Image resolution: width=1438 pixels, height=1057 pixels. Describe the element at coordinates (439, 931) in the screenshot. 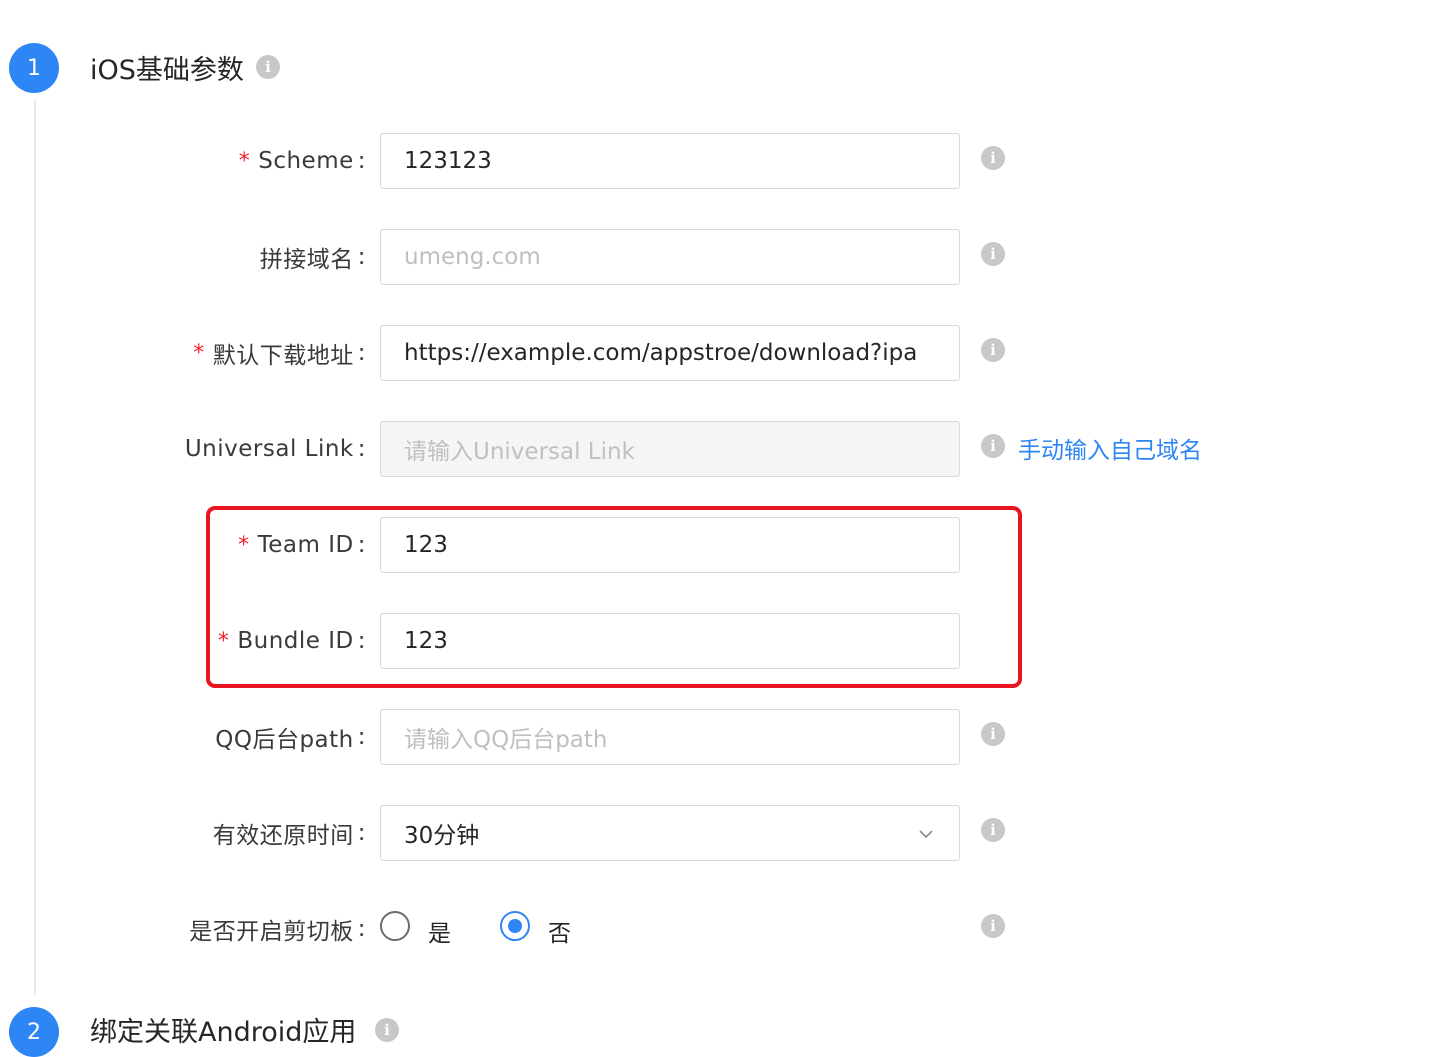

I see `clipboard-yes-label: 是` at that location.